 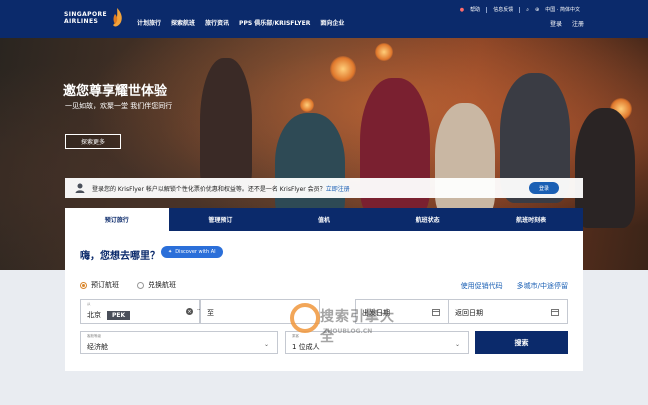 I want to click on discover-ai-button: ✦ Discover with AI, so click(x=192, y=252).